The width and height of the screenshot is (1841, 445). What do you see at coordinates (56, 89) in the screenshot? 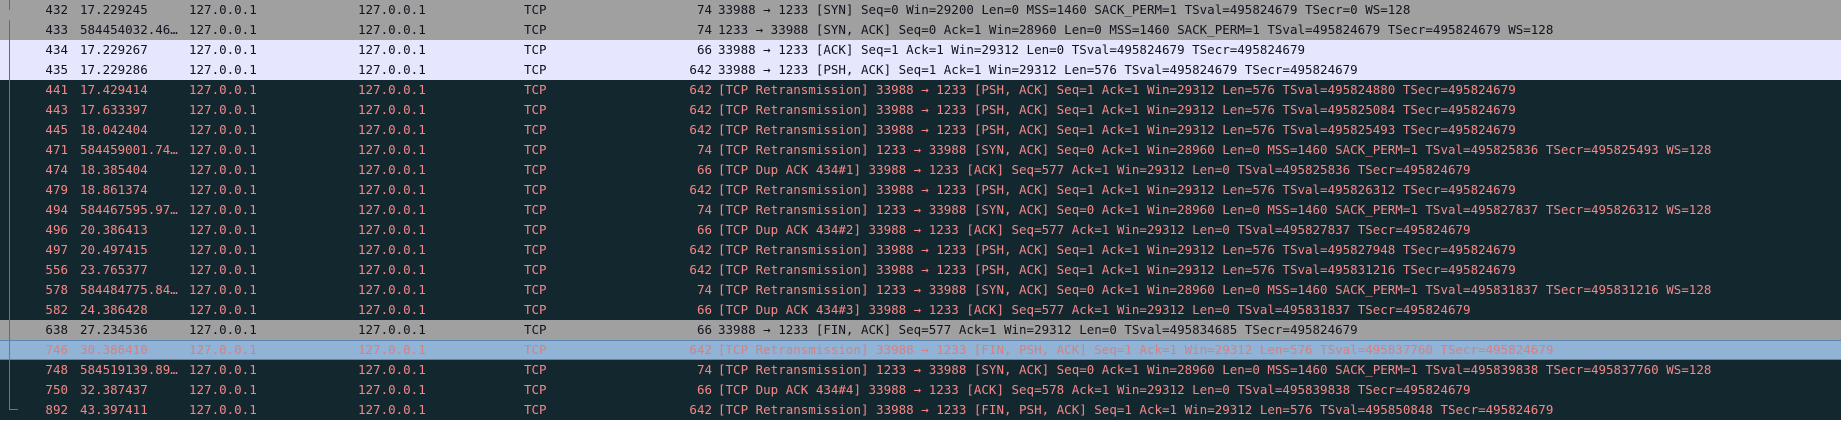
I see `packet-number: 441` at bounding box center [56, 89].